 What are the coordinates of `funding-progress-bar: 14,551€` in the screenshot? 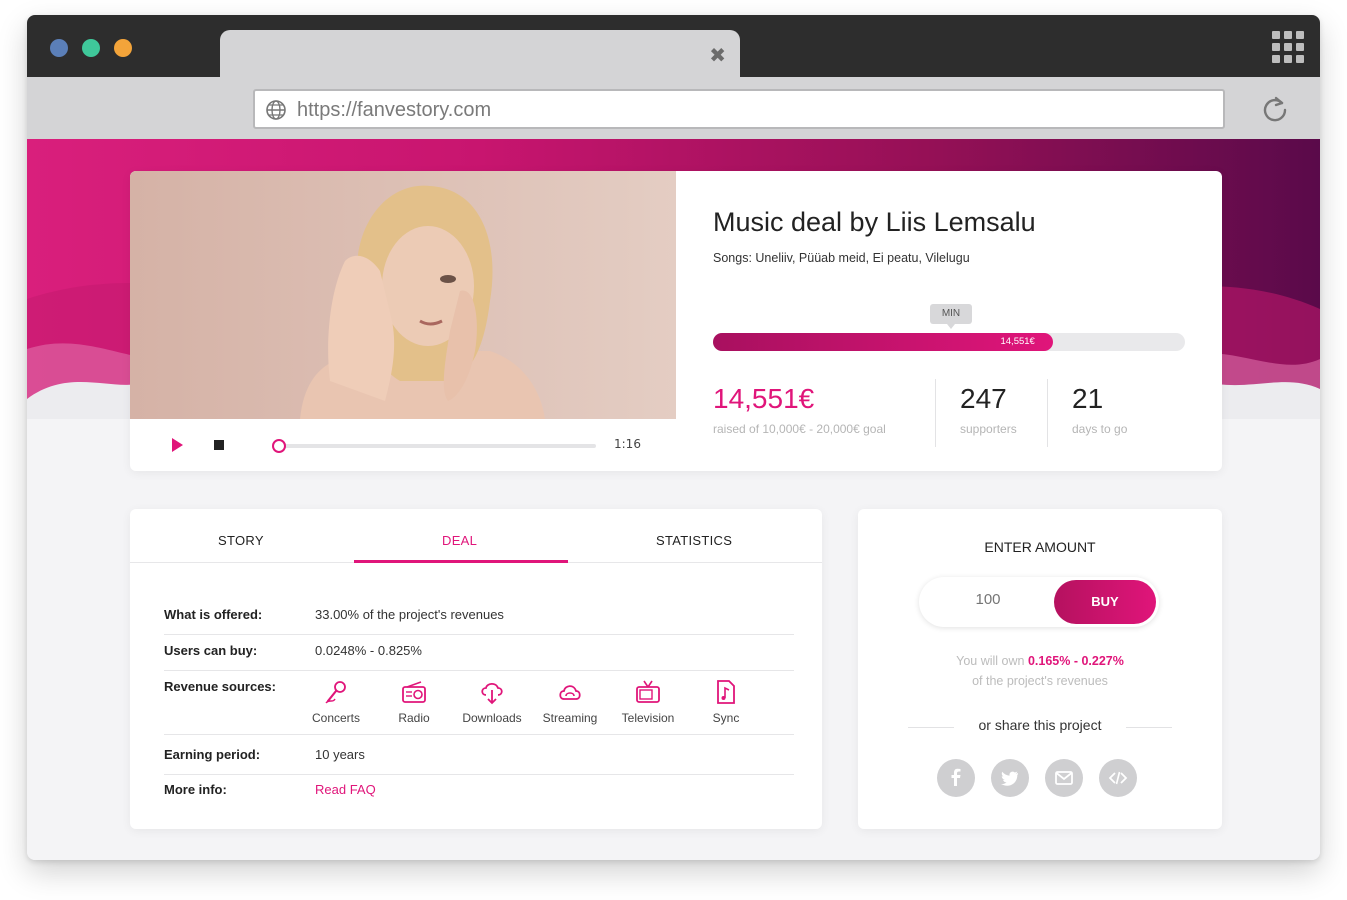 It's located at (949, 342).